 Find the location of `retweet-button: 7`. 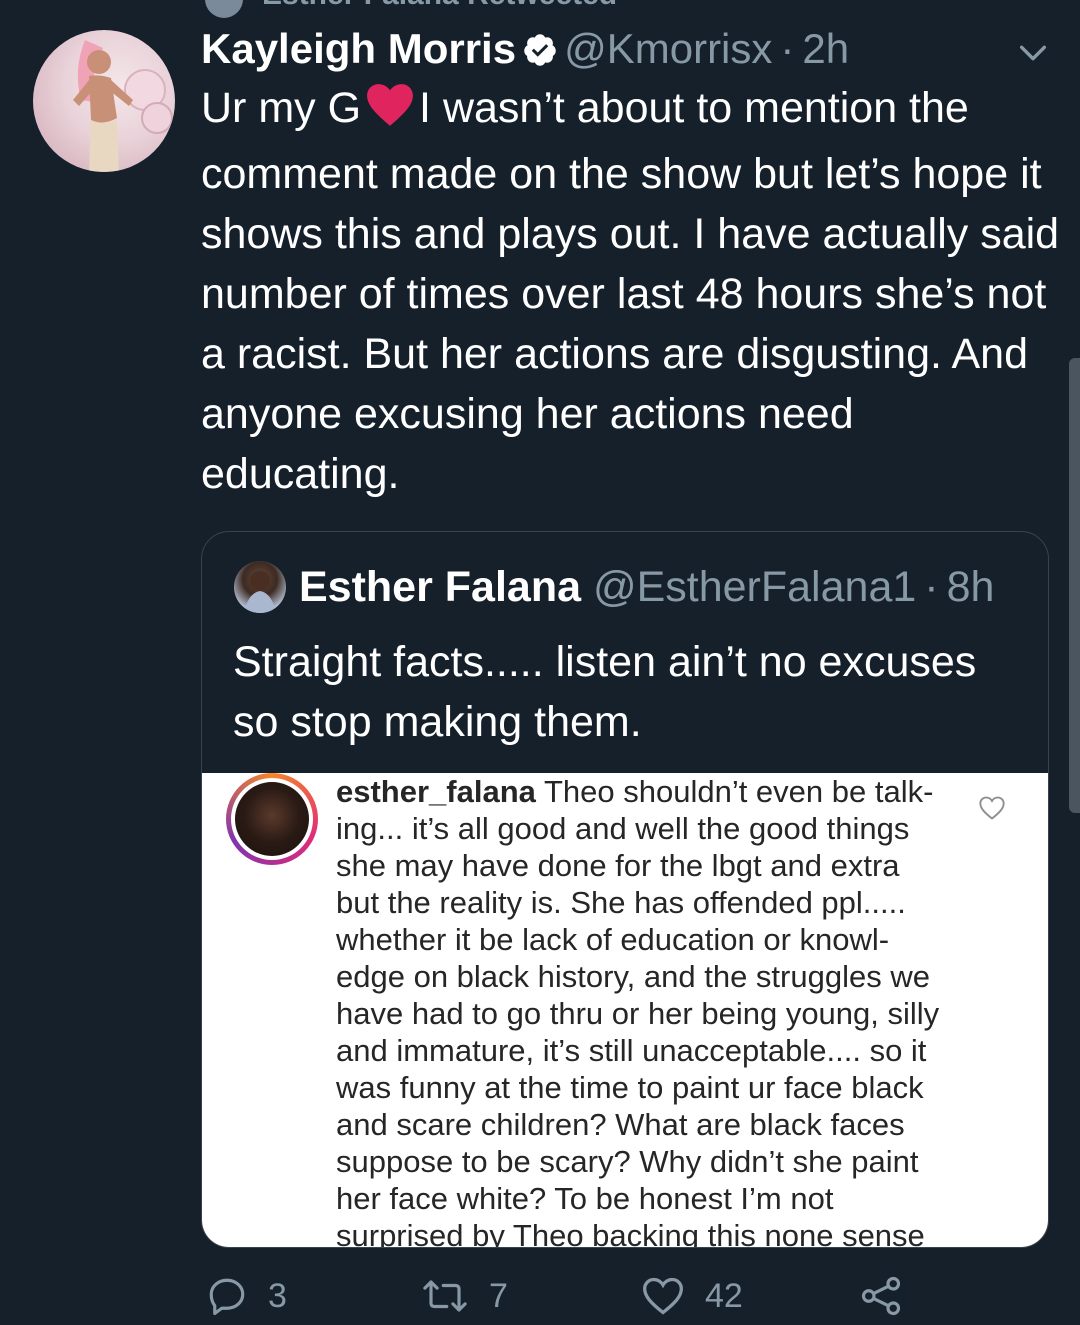

retweet-button: 7 is located at coordinates (464, 1296).